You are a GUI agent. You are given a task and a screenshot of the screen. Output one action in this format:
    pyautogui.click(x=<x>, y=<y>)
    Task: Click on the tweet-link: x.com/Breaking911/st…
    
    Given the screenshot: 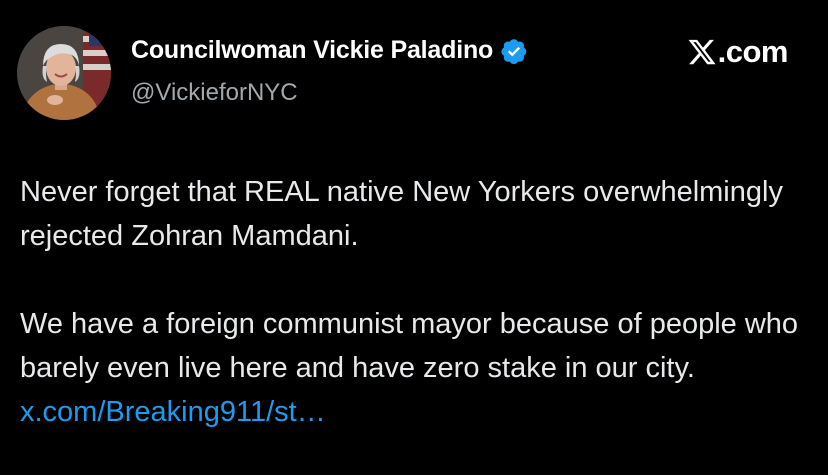 What is the action you would take?
    pyautogui.click(x=173, y=412)
    